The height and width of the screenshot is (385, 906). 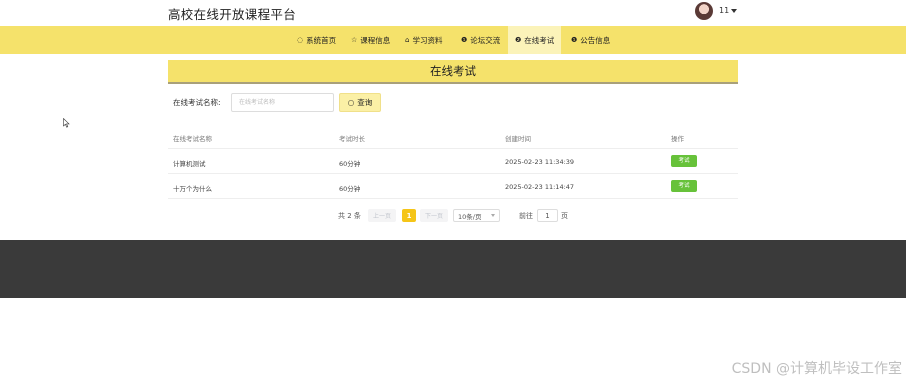 What do you see at coordinates (427, 40) in the screenshot?
I see `nav-item-label: 学习资料` at bounding box center [427, 40].